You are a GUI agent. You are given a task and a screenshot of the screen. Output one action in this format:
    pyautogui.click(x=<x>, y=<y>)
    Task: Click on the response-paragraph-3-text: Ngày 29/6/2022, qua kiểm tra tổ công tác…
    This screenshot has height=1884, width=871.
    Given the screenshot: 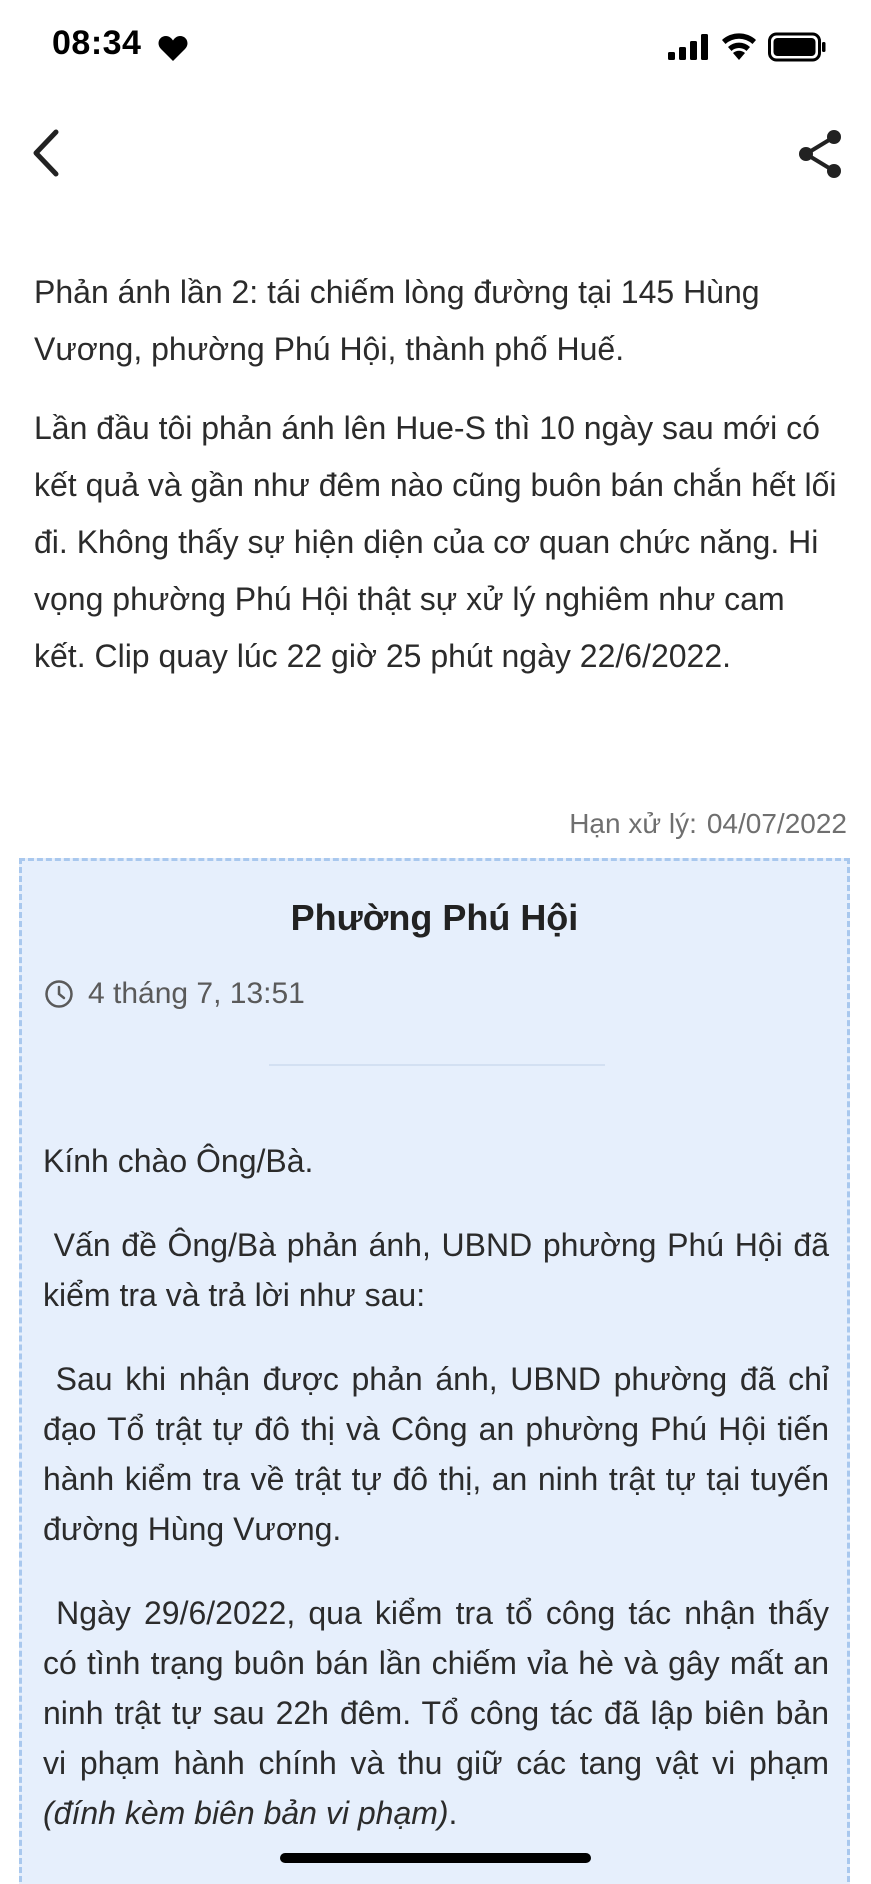 What is the action you would take?
    pyautogui.click(x=440, y=1688)
    